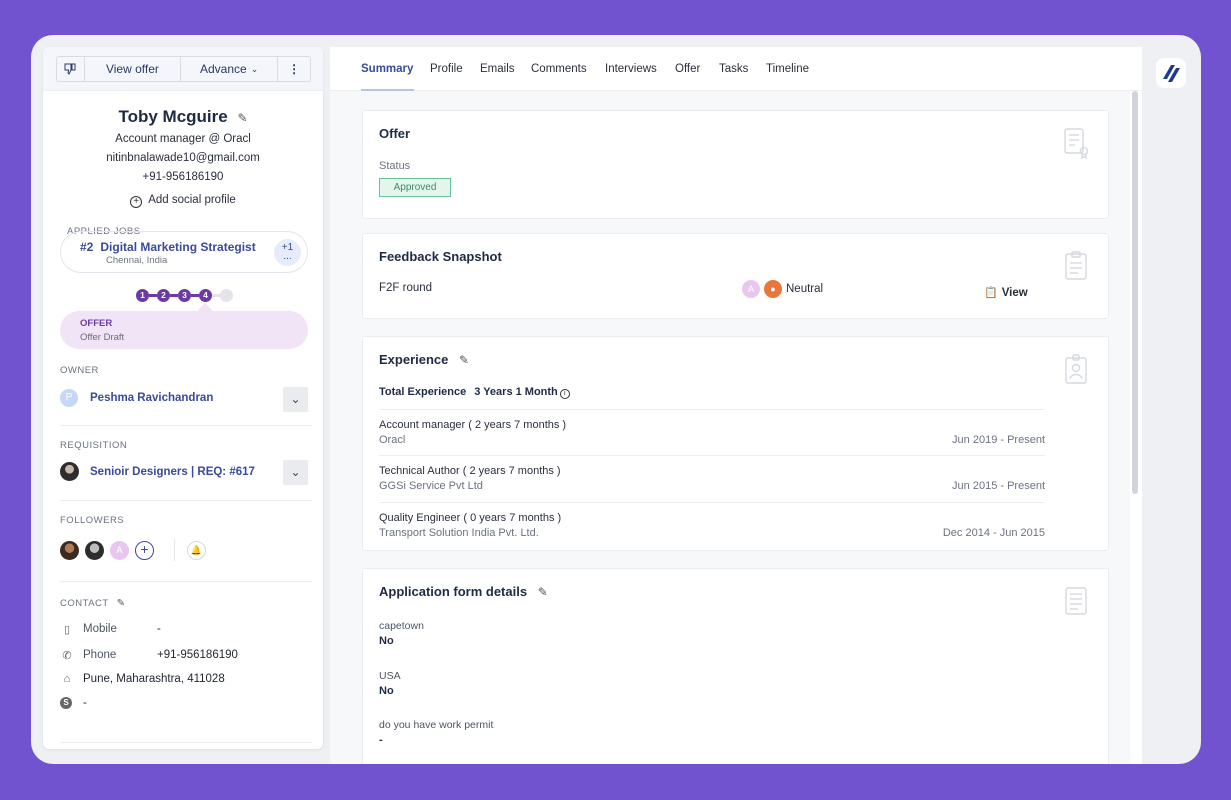 Image resolution: width=1231 pixels, height=800 pixels. I want to click on step-2: 2, so click(163, 295).